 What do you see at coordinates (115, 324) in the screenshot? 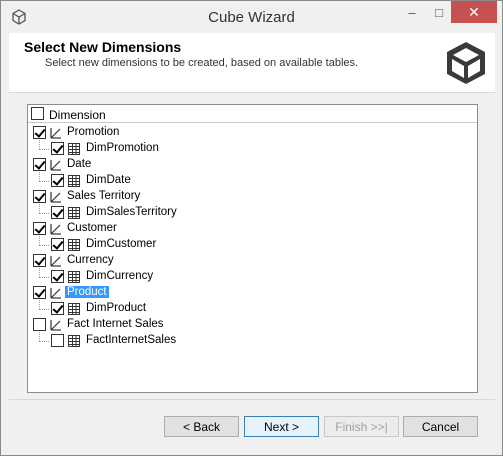
I see `dimension-label: Fact Internet Sales` at bounding box center [115, 324].